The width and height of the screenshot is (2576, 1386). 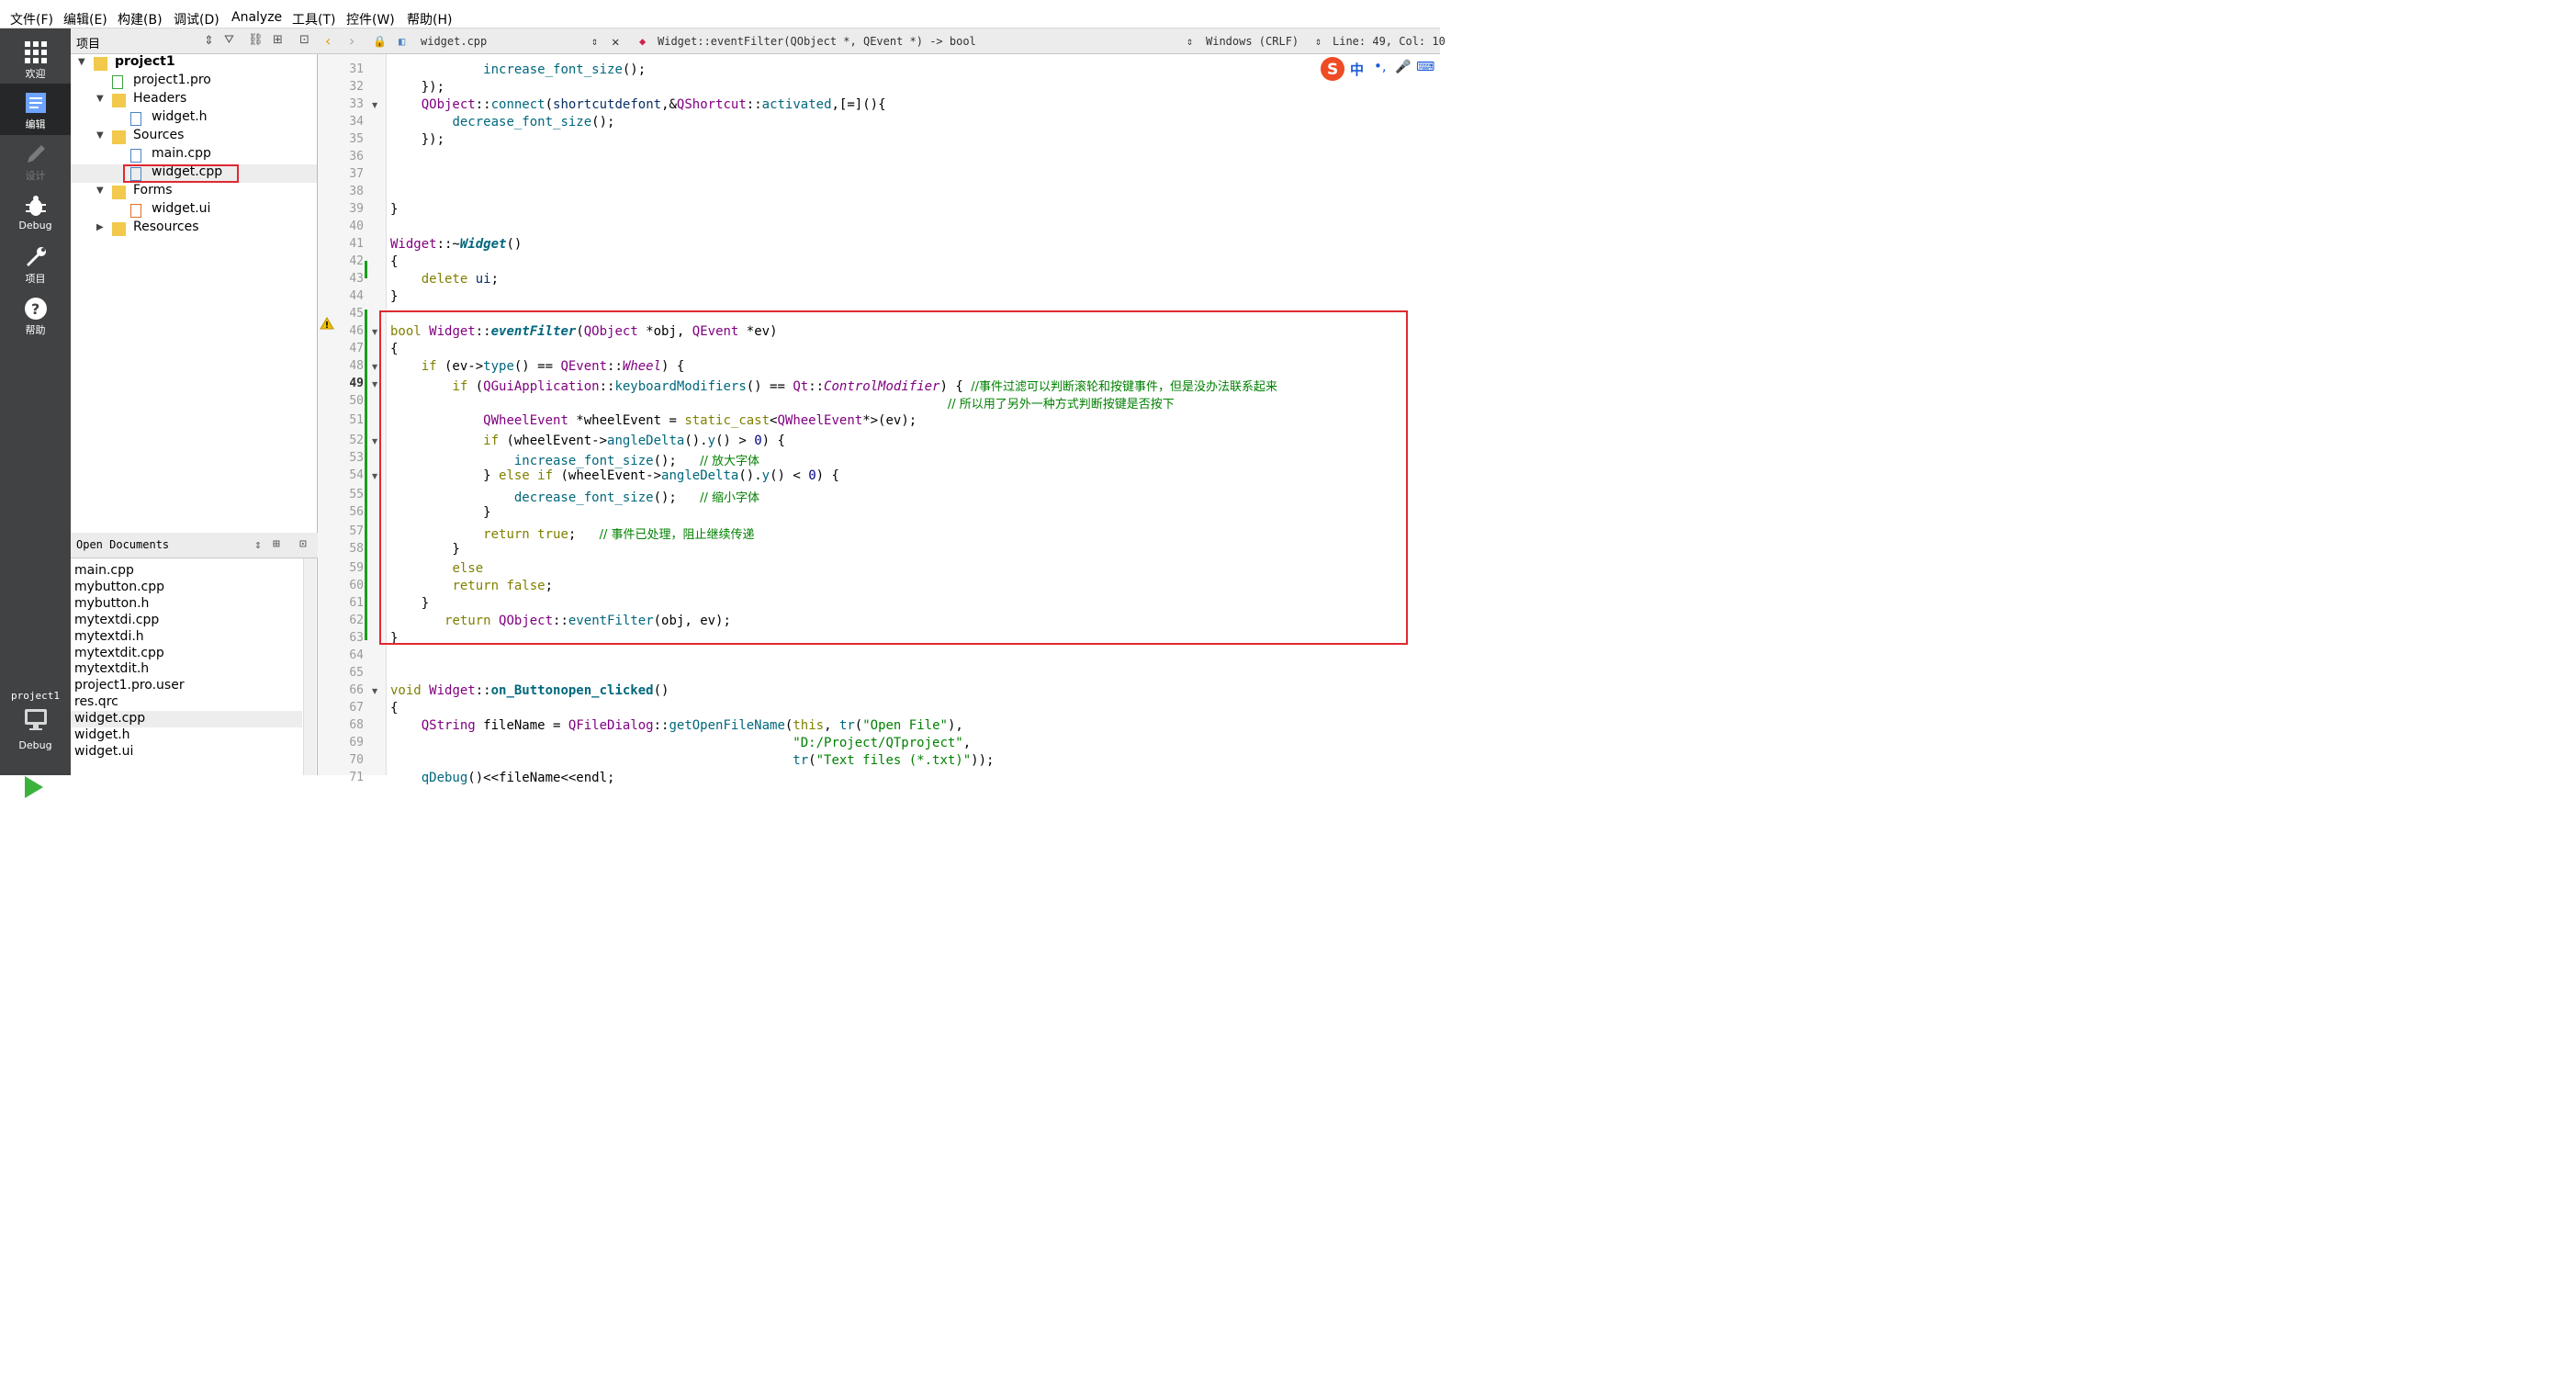 What do you see at coordinates (313, 19) in the screenshot?
I see `menu-item: 工具(T)` at bounding box center [313, 19].